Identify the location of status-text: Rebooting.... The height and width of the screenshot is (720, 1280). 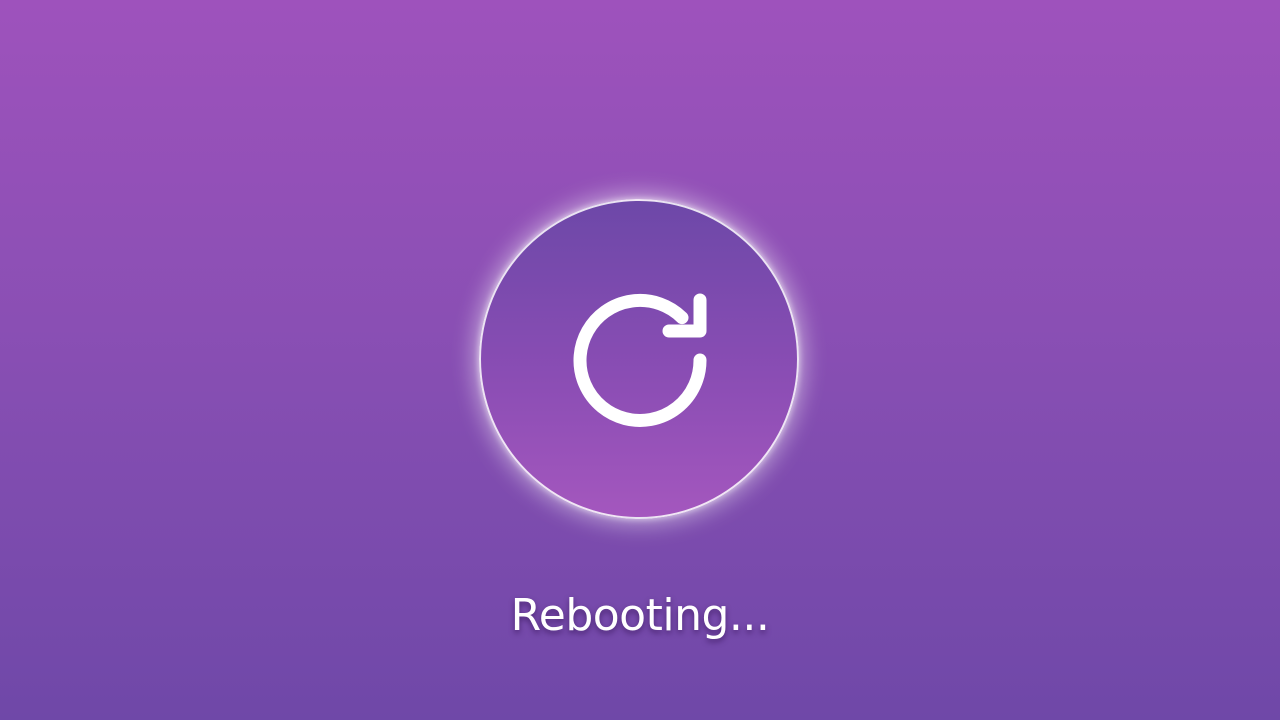
(640, 615).